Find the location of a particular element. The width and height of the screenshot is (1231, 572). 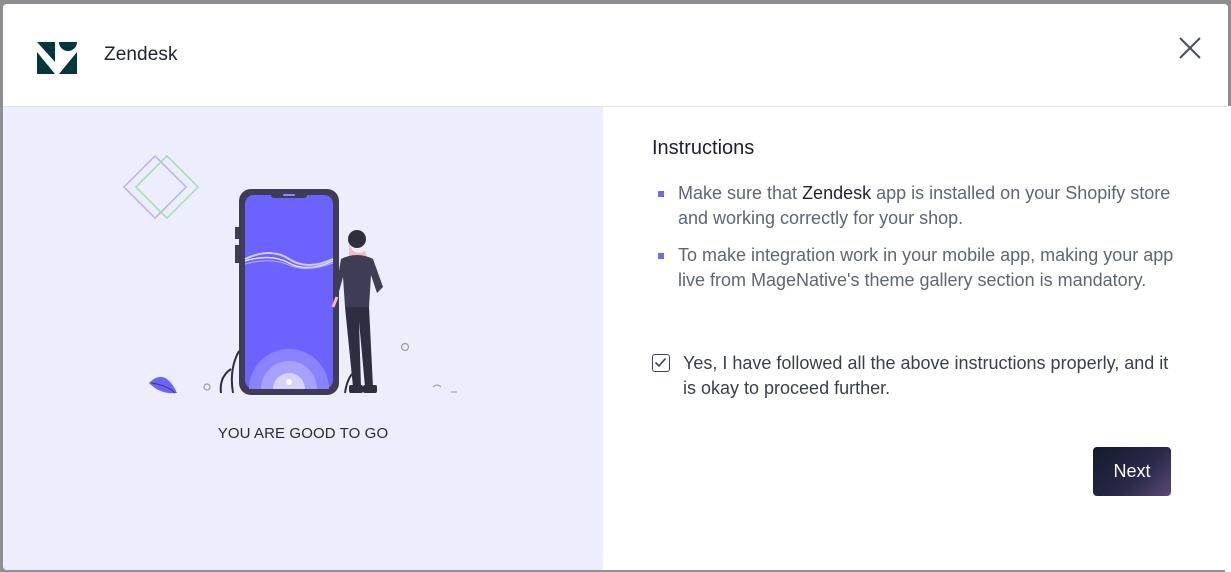

next-button: Next is located at coordinates (1132, 471).